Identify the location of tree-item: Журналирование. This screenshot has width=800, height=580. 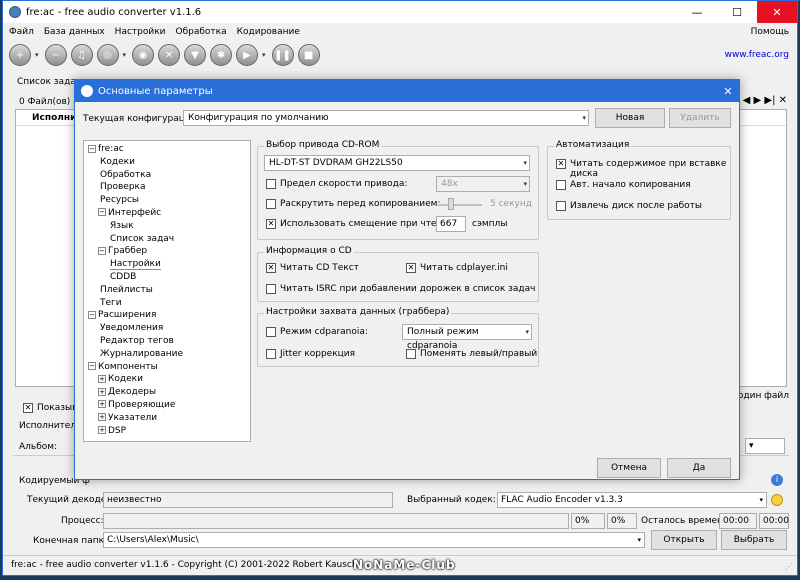
(167, 354).